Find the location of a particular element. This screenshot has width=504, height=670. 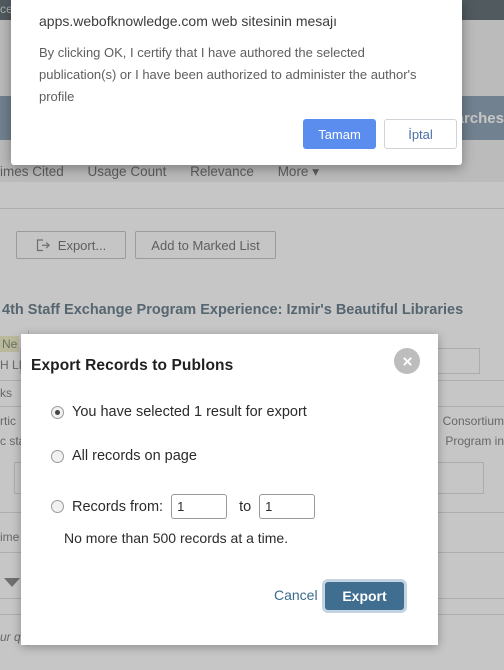

option-records-range-label: Records from: is located at coordinates (118, 506).